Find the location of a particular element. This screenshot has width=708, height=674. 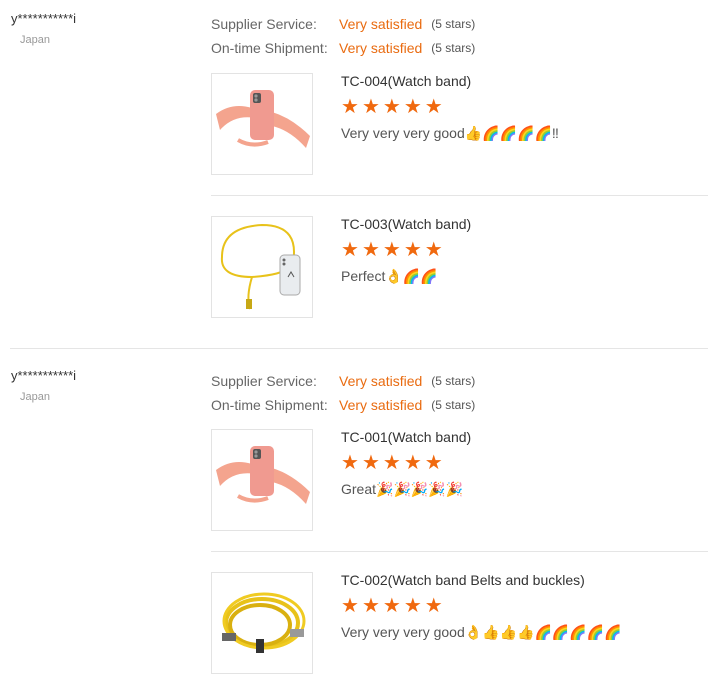

review-separator is located at coordinates (359, 348).